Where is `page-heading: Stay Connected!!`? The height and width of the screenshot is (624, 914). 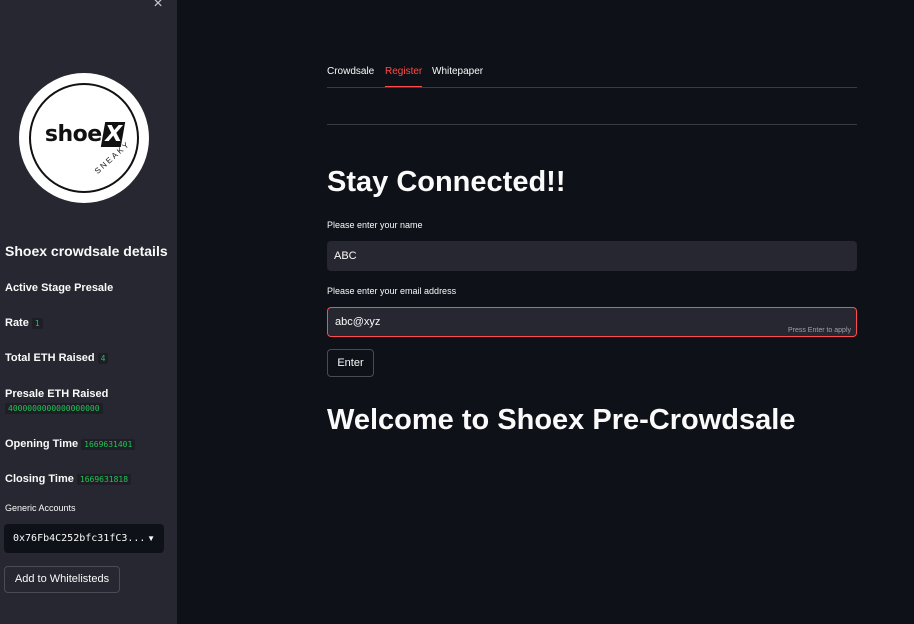 page-heading: Stay Connected!! is located at coordinates (446, 182).